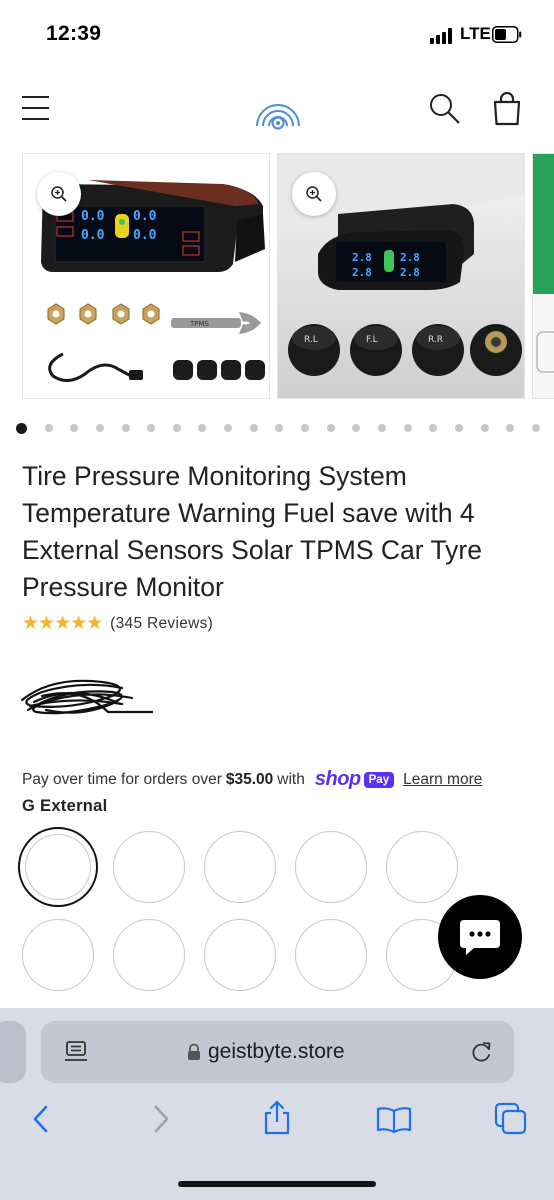  I want to click on product-rating: ★★★★★ (345 Reviews), so click(117, 623).